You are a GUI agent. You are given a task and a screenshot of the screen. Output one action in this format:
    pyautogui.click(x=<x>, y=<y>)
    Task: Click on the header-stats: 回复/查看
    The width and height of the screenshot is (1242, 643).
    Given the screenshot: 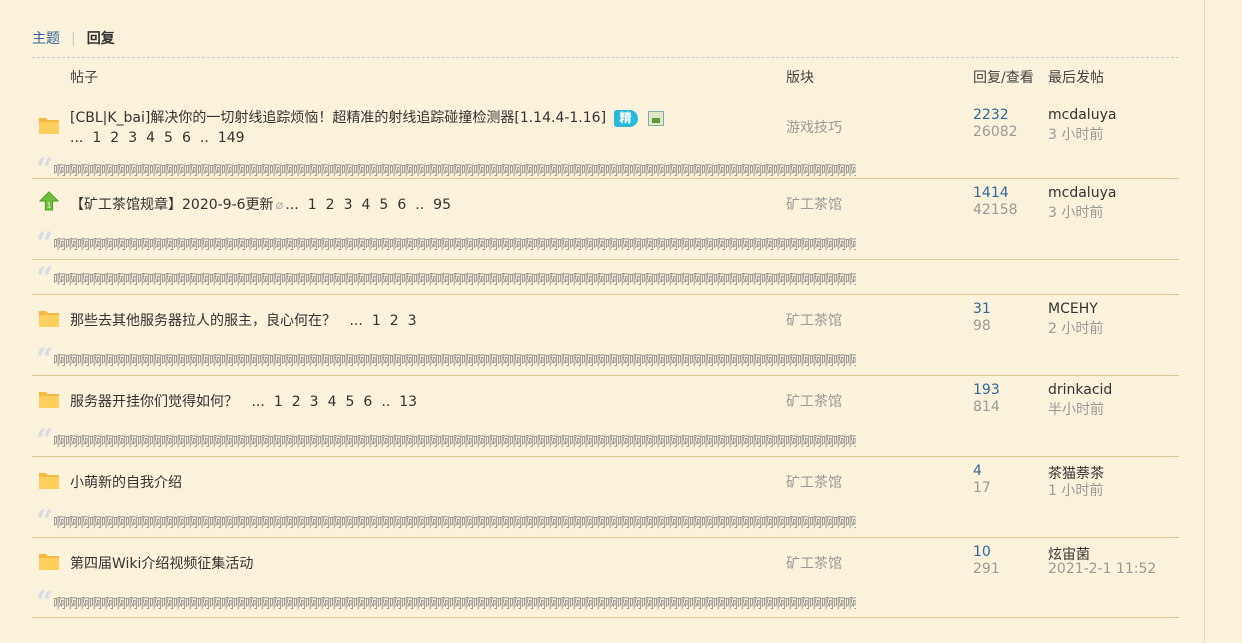 What is the action you would take?
    pyautogui.click(x=1003, y=78)
    